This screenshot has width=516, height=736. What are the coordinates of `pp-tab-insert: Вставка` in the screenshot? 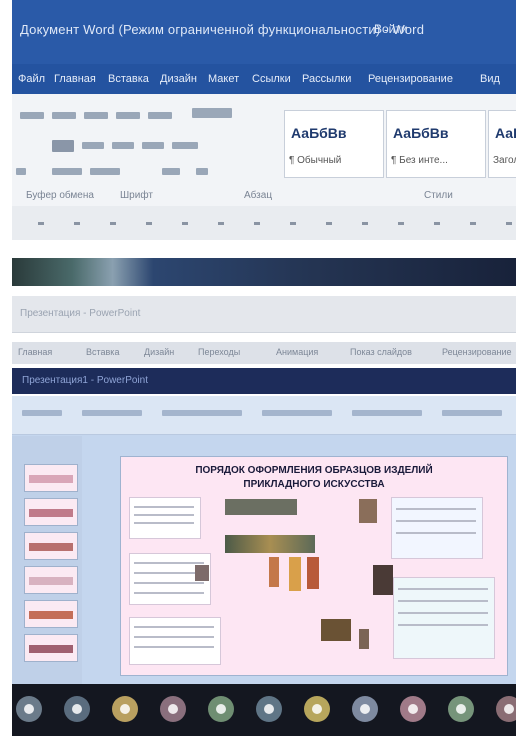 It's located at (102, 352).